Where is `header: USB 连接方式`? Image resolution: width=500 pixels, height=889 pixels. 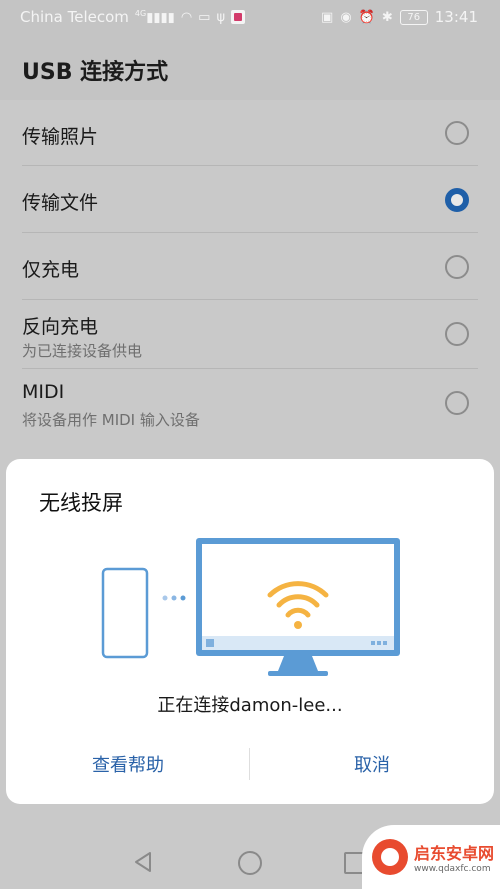
header: USB 连接方式 is located at coordinates (250, 67).